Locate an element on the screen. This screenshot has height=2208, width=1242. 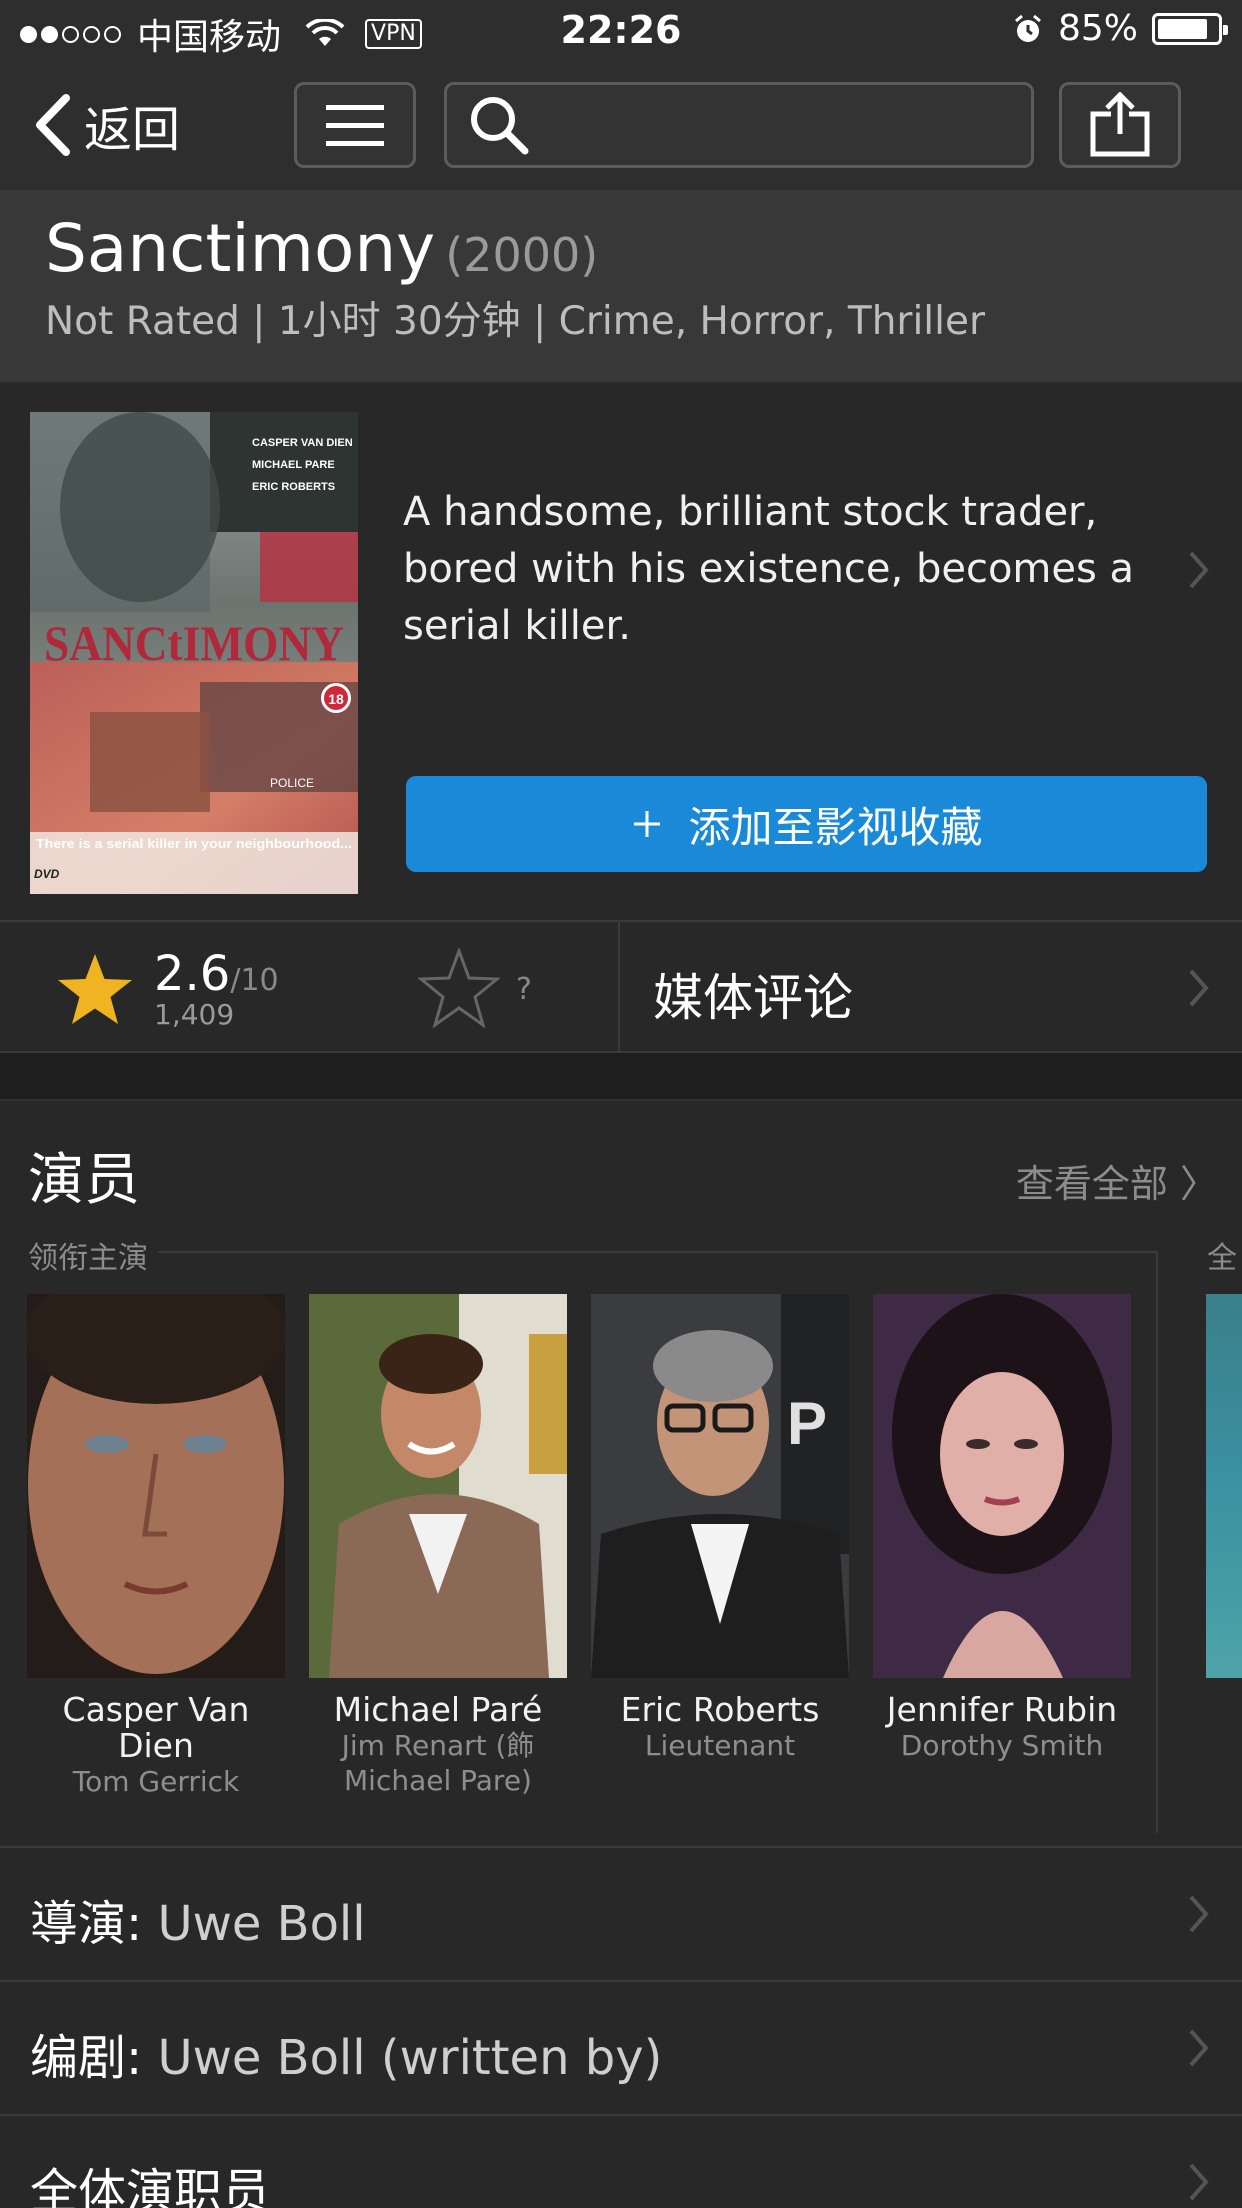
cast-member: Michael Paré Jim Renart (飾 Michael Pare) is located at coordinates (438, 1546).